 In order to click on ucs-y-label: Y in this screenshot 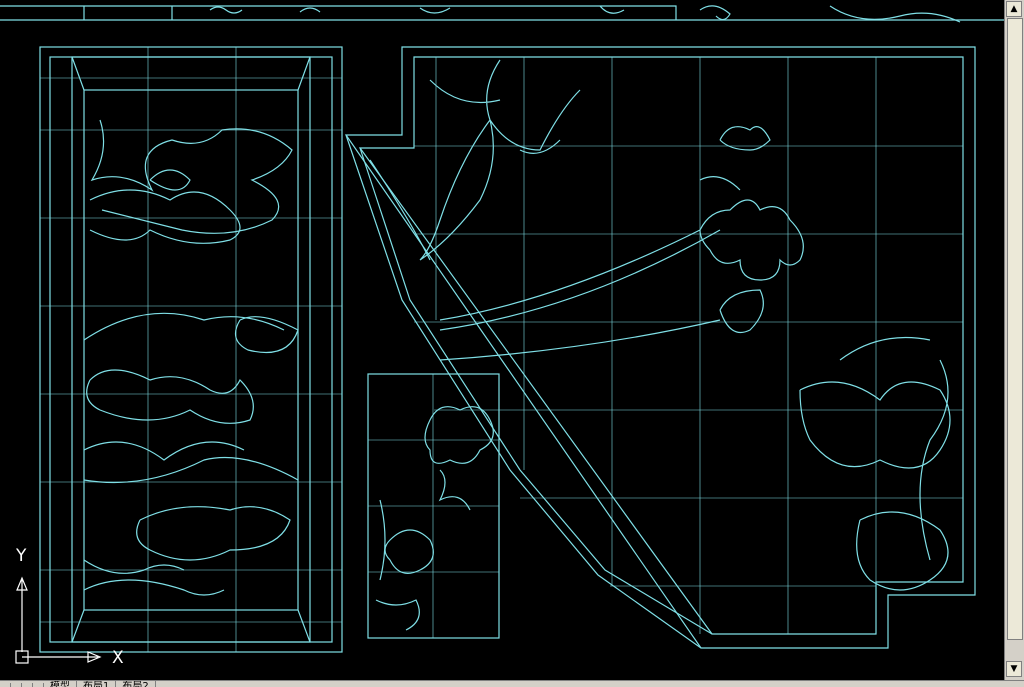, I will do `click(21, 556)`.